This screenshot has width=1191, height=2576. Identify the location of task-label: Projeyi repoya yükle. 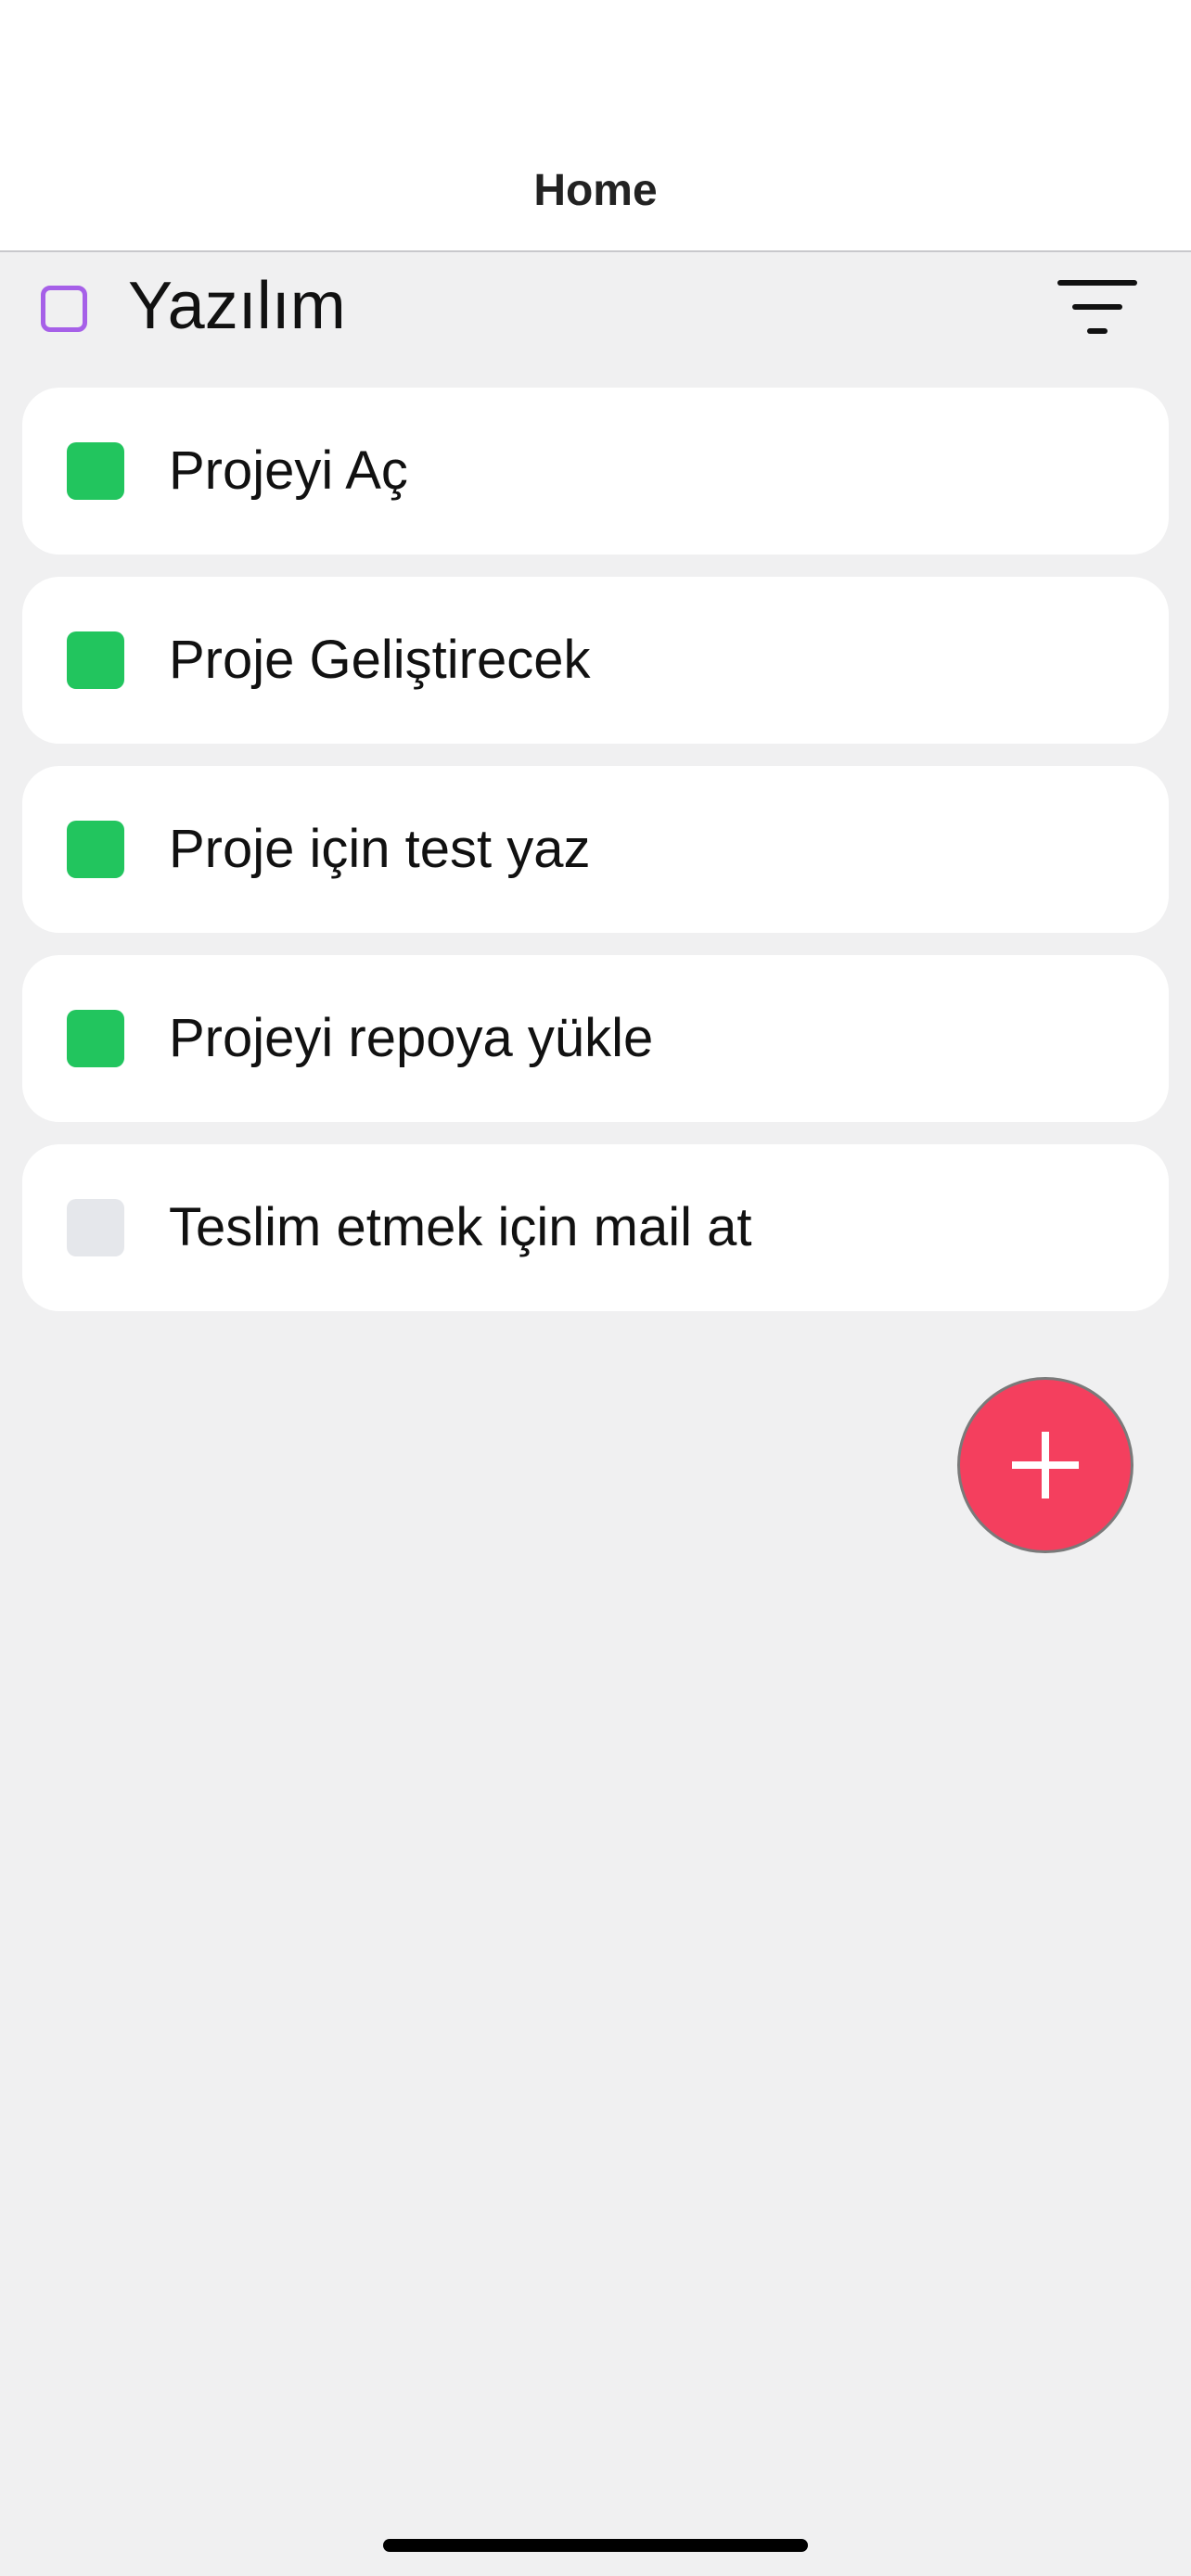
(411, 1038).